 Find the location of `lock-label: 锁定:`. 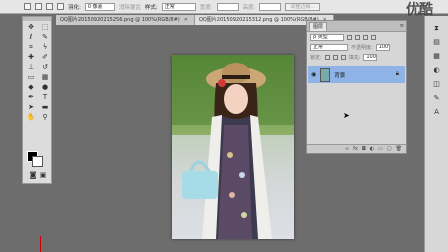

lock-label: 锁定: is located at coordinates (316, 57).